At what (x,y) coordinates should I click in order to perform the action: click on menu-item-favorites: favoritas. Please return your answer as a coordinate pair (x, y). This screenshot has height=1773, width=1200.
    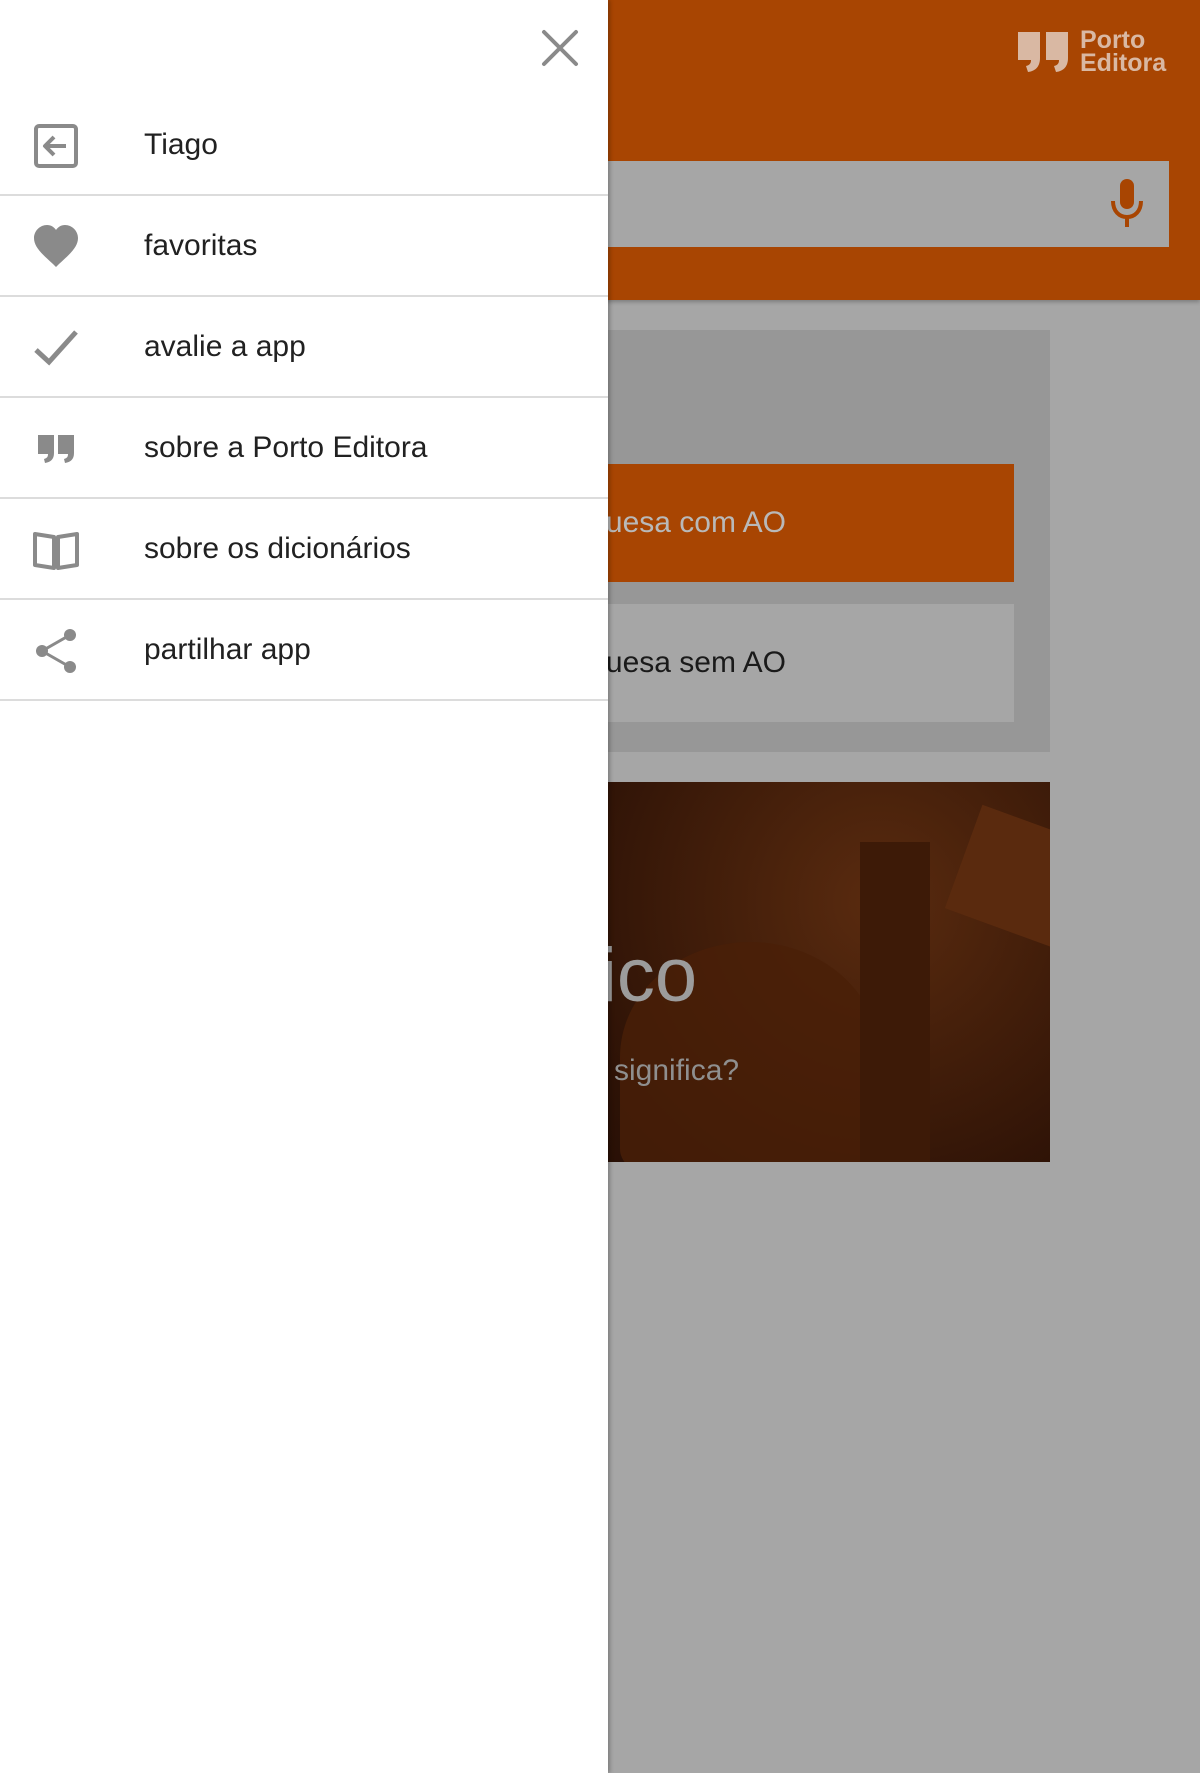
    Looking at the image, I should click on (304, 246).